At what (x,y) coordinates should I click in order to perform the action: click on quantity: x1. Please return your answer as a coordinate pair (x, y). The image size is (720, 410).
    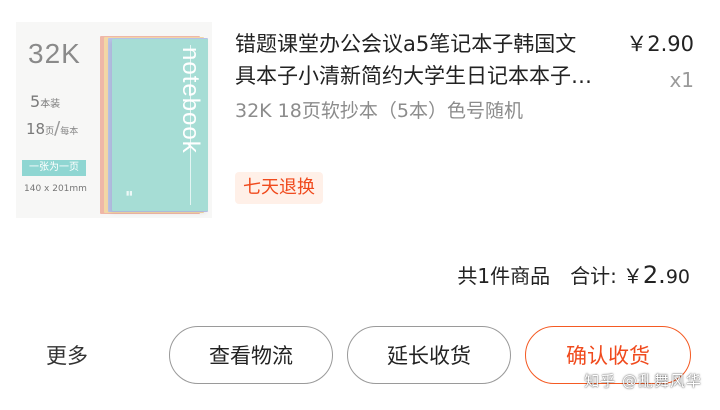
    Looking at the image, I should click on (681, 80).